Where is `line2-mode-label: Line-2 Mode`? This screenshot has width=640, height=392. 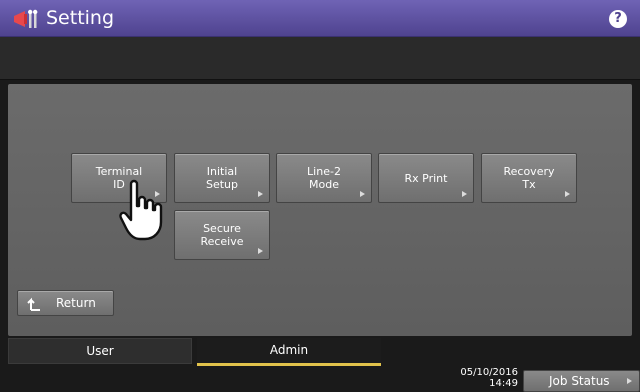
line2-mode-label: Line-2 Mode is located at coordinates (324, 178).